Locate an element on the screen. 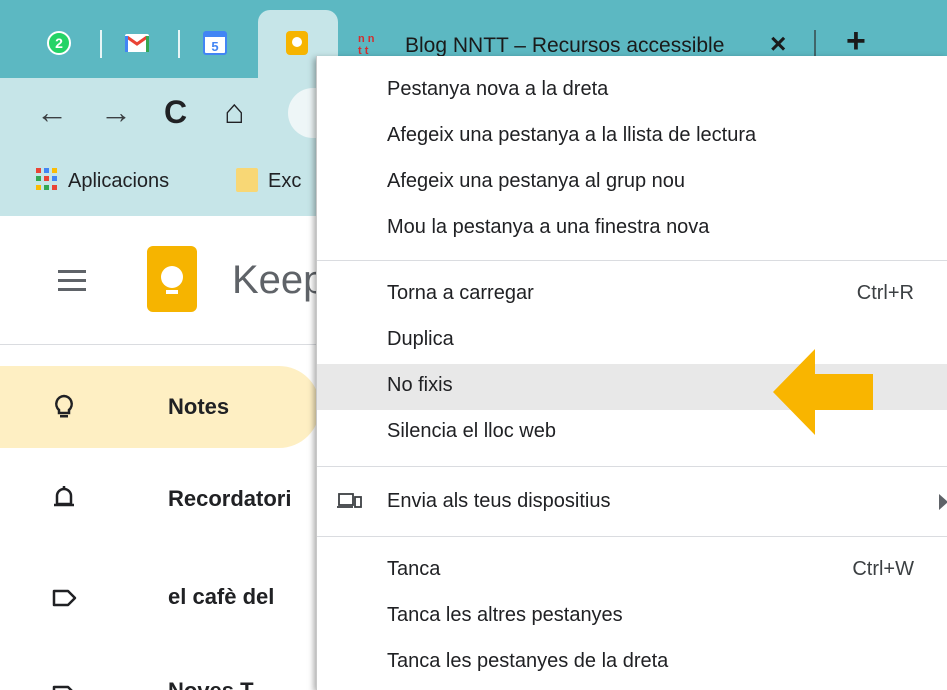 The height and width of the screenshot is (690, 947). menu-item-label: Tanca les pestanyes de la dreta is located at coordinates (528, 661).